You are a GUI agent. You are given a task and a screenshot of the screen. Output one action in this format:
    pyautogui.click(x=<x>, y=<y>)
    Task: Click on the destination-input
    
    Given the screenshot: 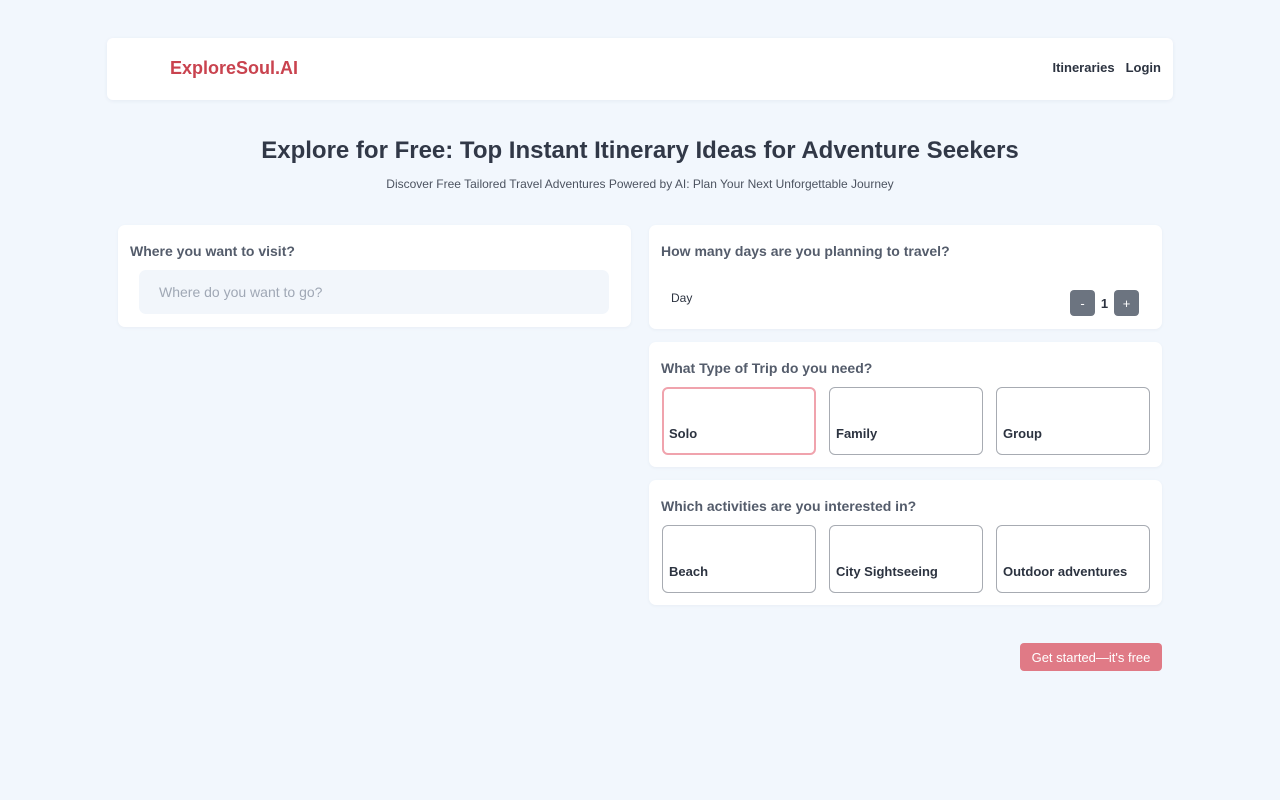 What is the action you would take?
    pyautogui.click(x=374, y=292)
    